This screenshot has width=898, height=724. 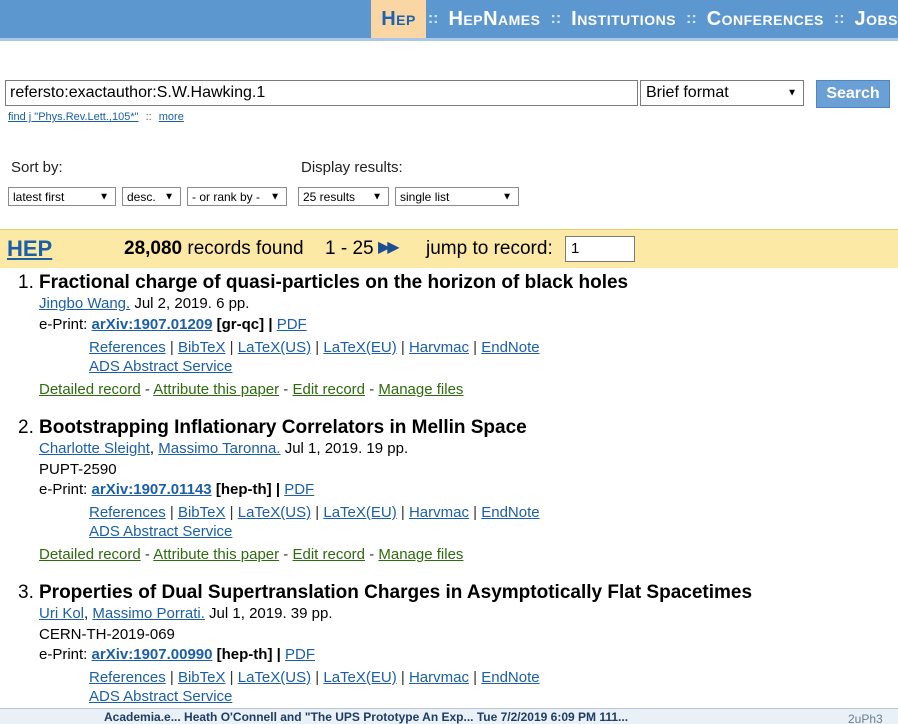 What do you see at coordinates (321, 93) in the screenshot?
I see `search-input` at bounding box center [321, 93].